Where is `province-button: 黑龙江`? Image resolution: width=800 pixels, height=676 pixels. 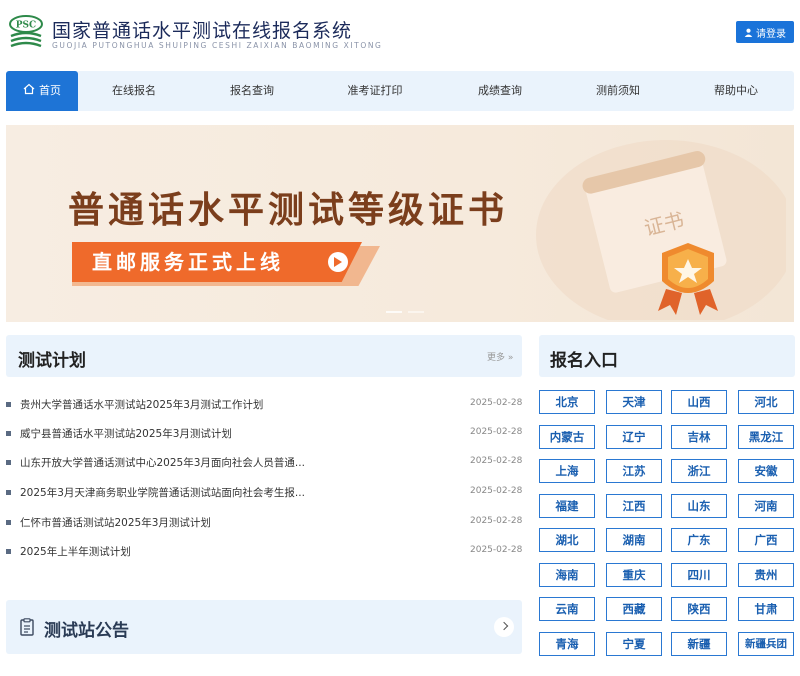 province-button: 黑龙江 is located at coordinates (766, 436).